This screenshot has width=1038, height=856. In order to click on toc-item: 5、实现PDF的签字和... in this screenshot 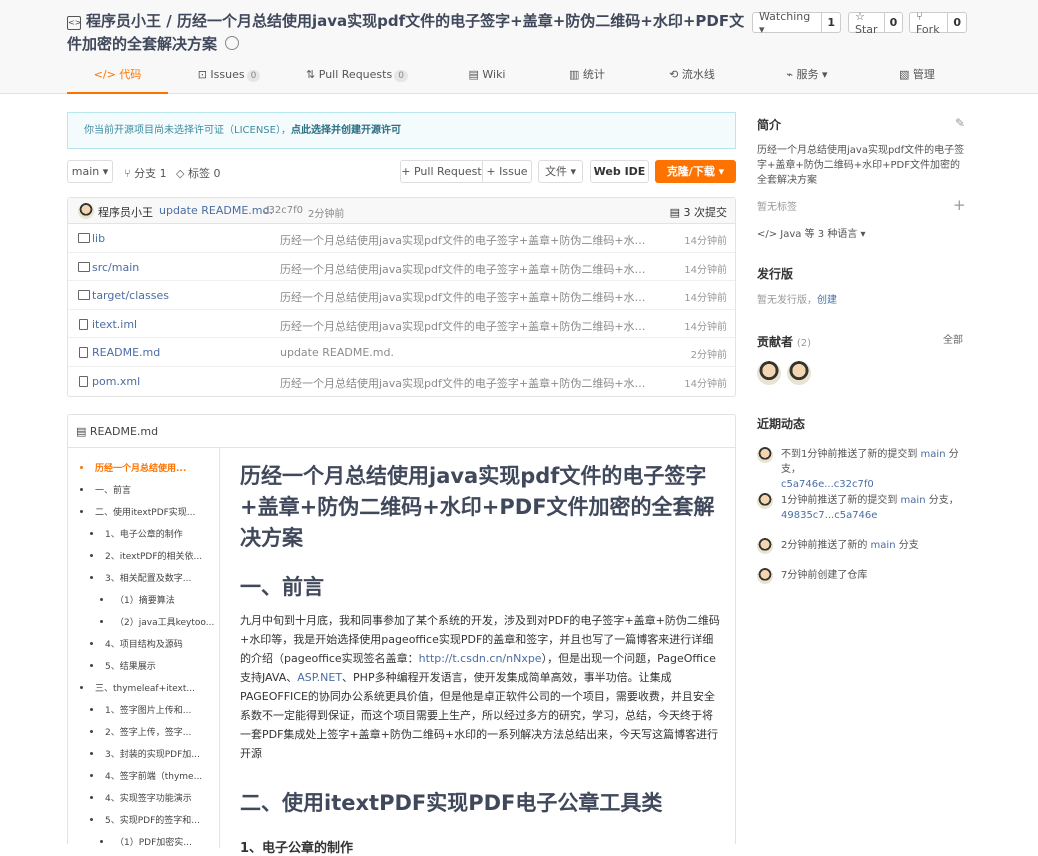, I will do `click(155, 819)`.